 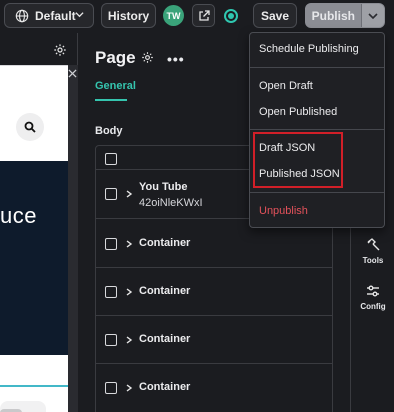 I want to click on config-label: Config, so click(x=373, y=306).